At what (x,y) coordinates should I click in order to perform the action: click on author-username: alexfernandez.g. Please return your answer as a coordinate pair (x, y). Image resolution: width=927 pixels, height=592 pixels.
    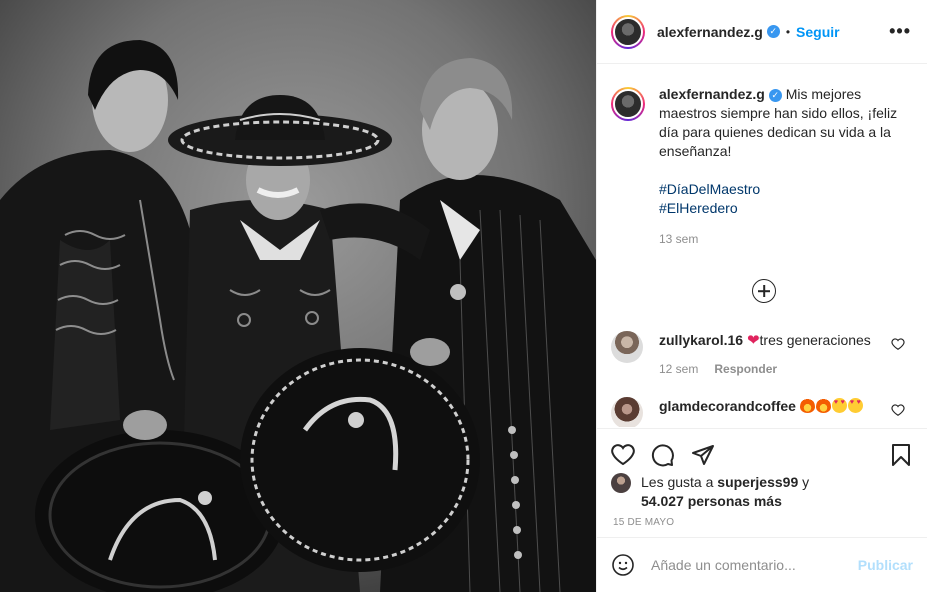
    Looking at the image, I should click on (710, 32).